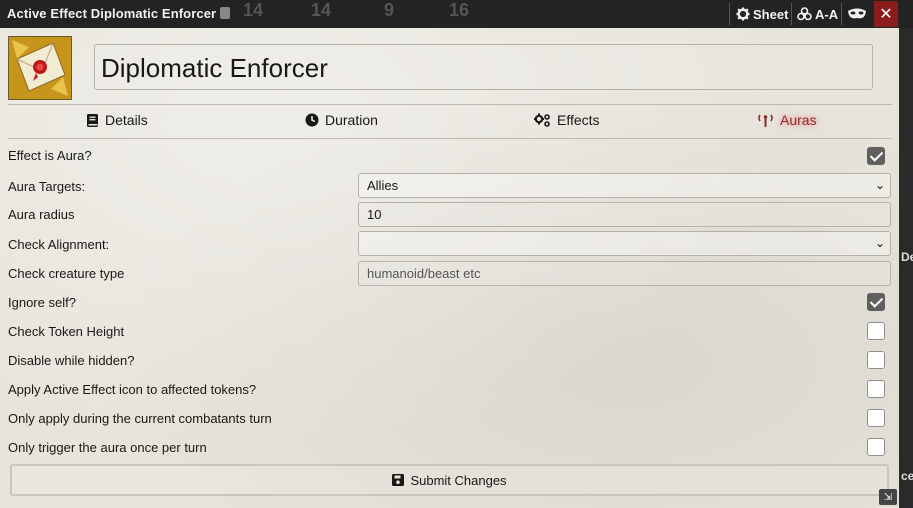 The image size is (913, 508). I want to click on save-icon, so click(398, 480).